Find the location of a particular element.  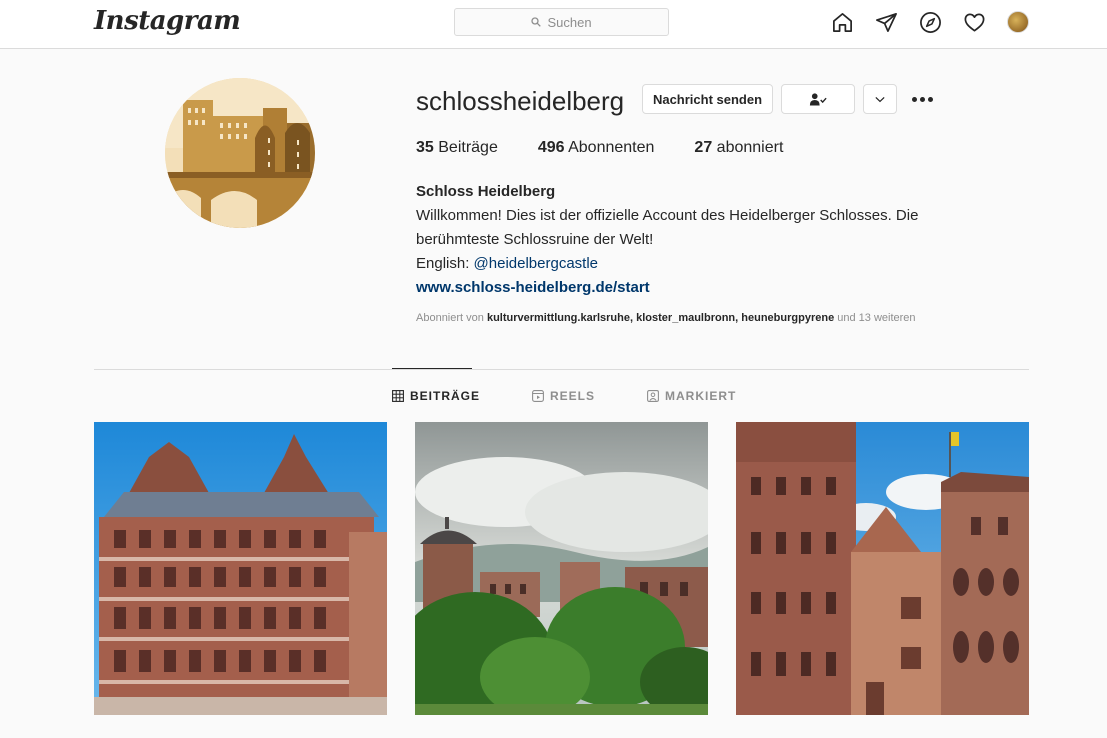

following-count-label: abonniert is located at coordinates (750, 147).